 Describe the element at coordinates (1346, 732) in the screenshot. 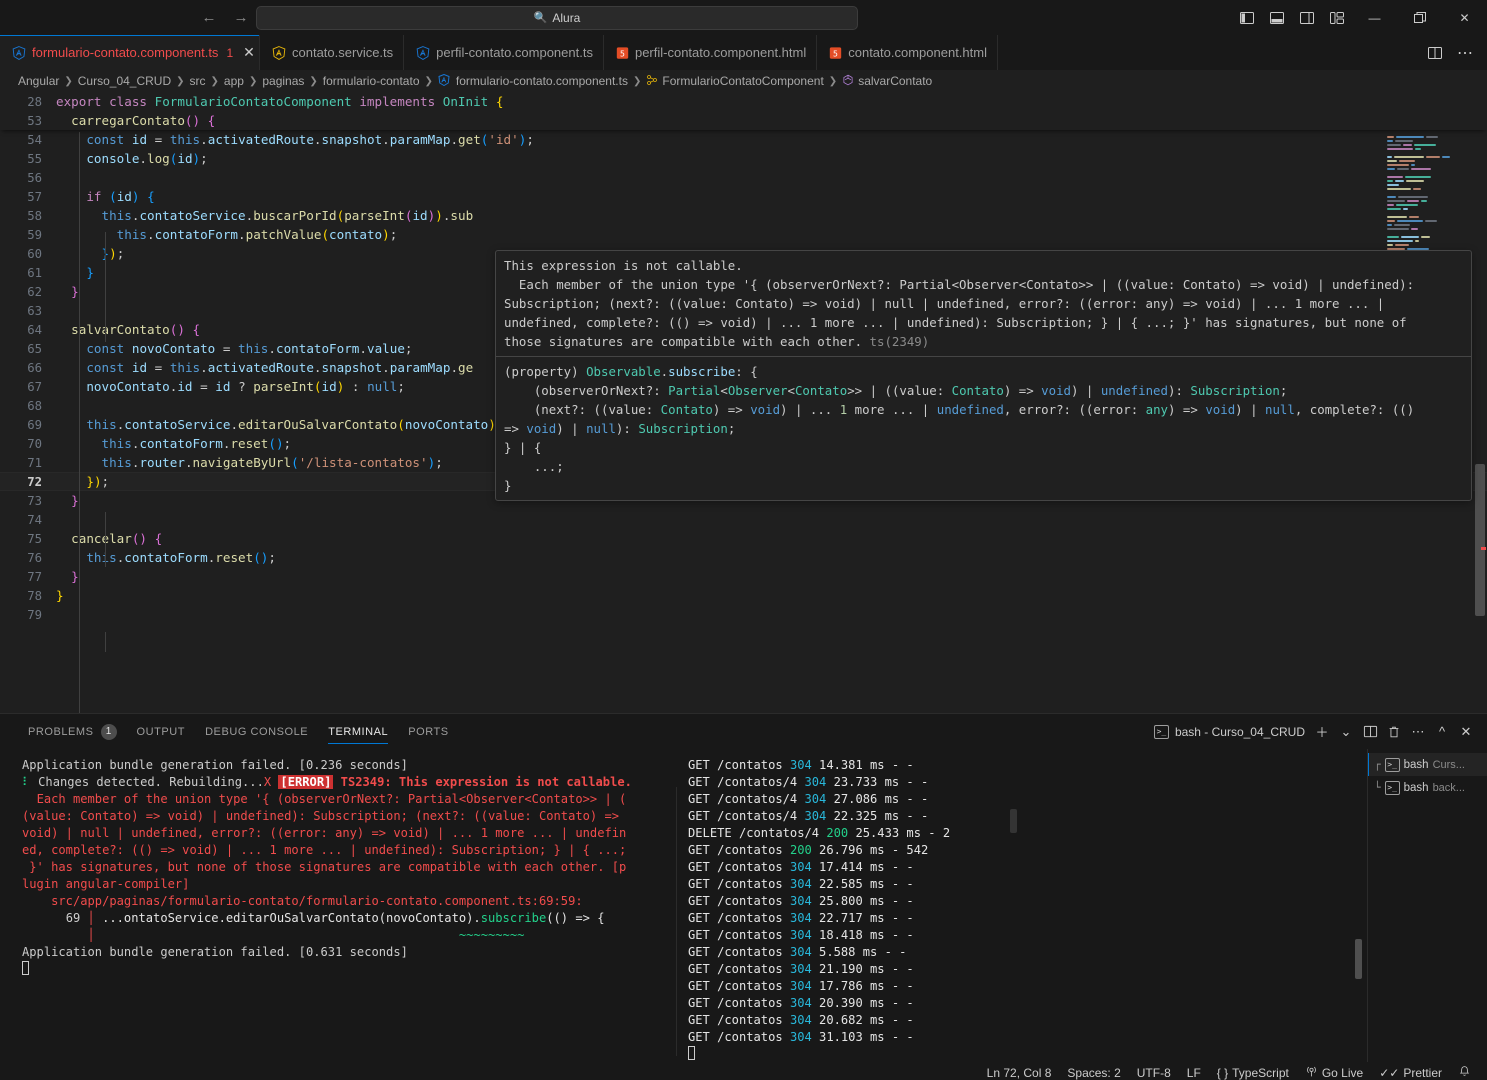

I see `terminal-dropdown-icon: ⌄` at that location.